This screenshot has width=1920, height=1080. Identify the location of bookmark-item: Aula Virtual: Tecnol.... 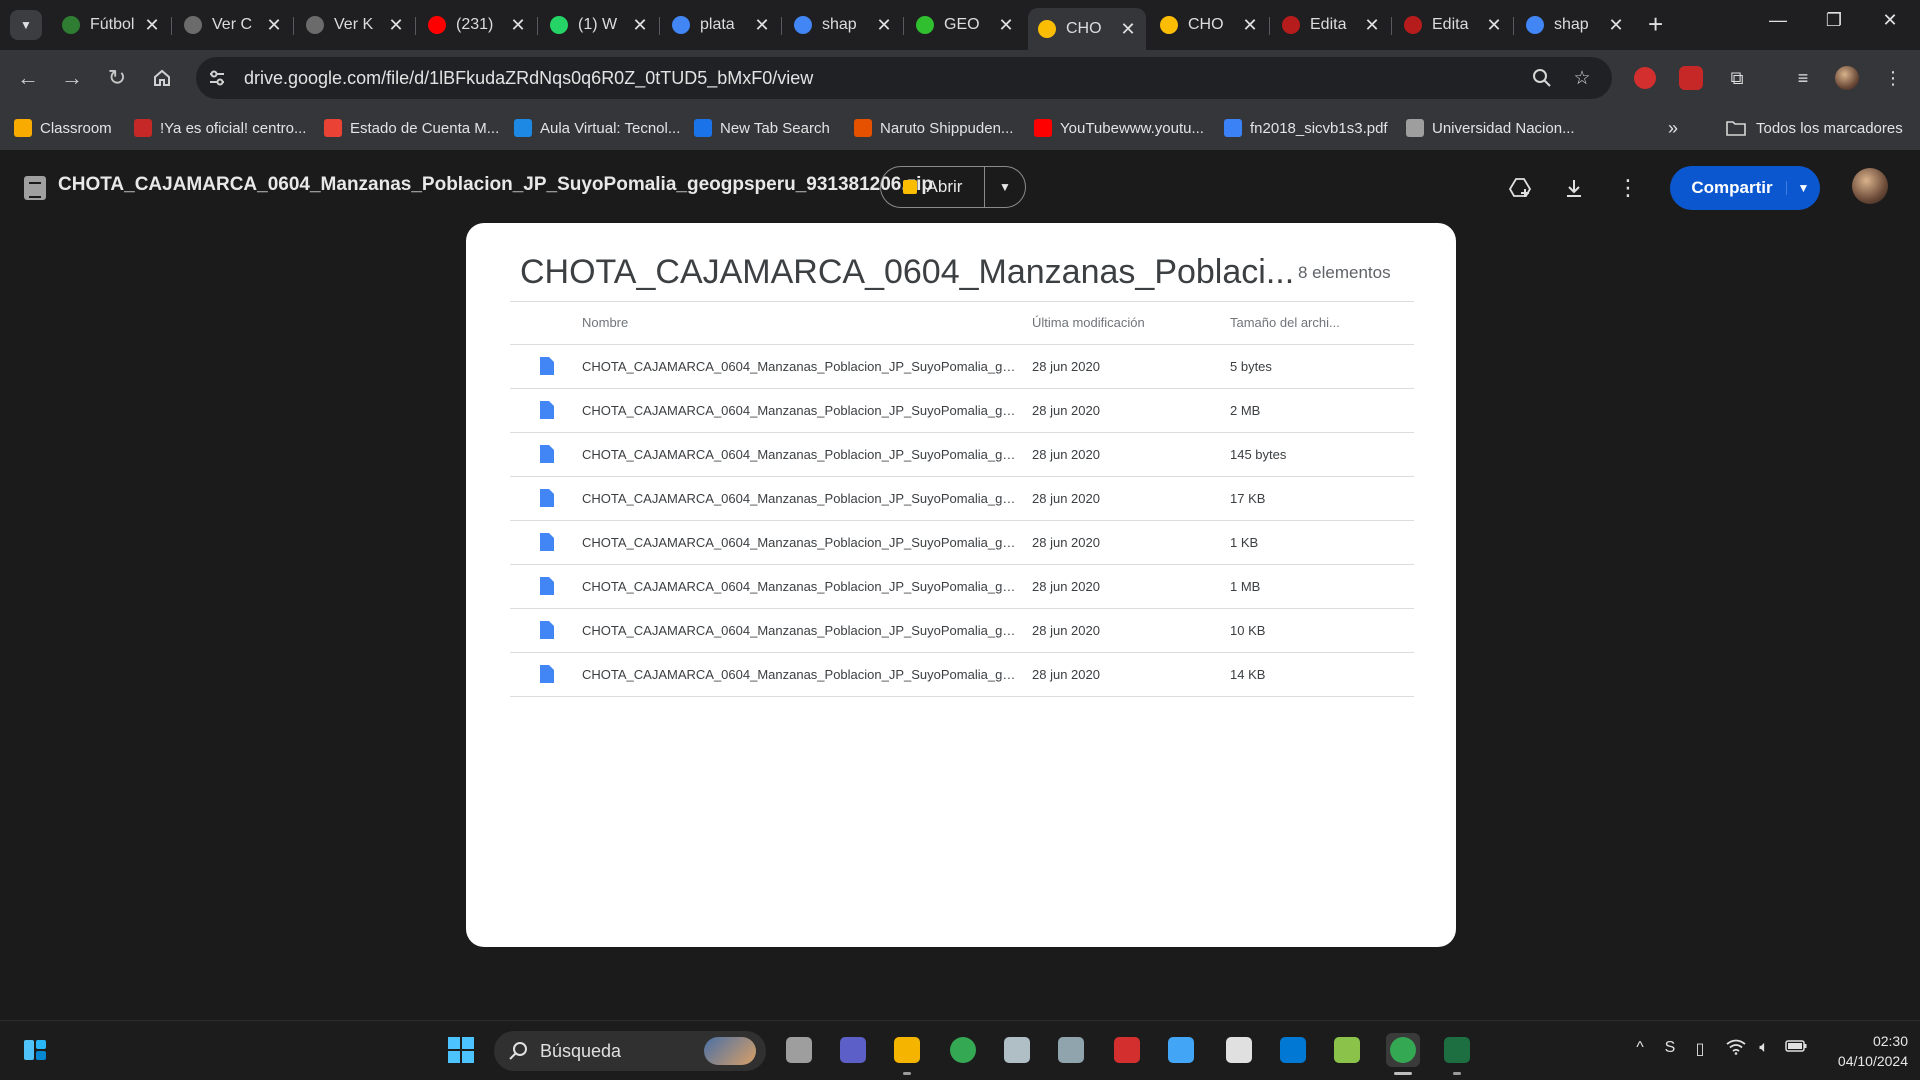
(597, 128).